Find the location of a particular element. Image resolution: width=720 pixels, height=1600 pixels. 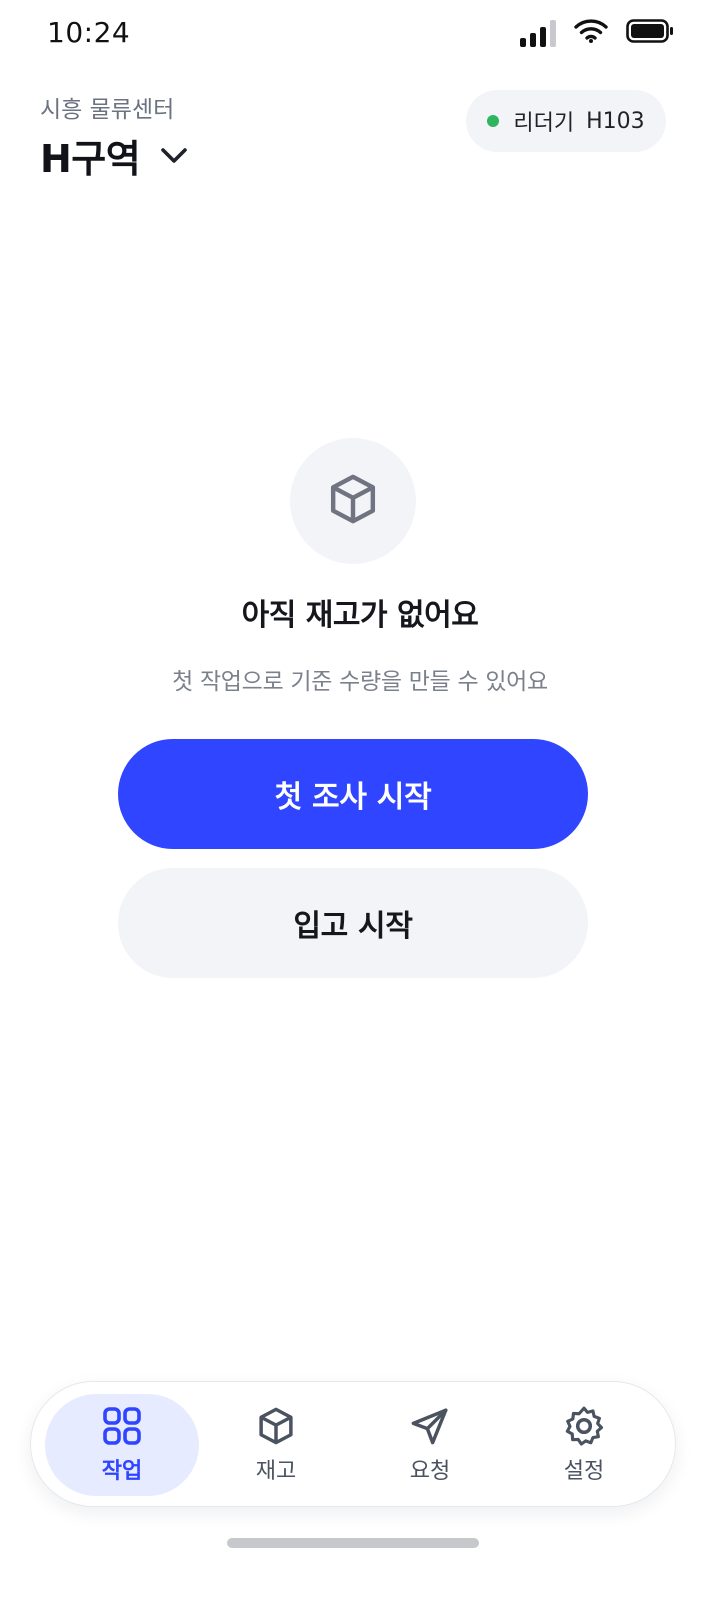

reader-label: 리더기 is located at coordinates (544, 123).